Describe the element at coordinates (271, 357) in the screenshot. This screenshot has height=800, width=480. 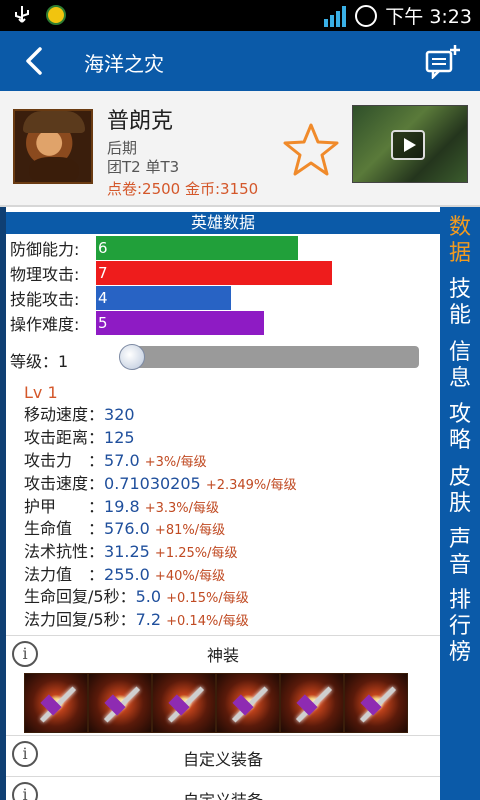
I see `level-slider-track` at that location.